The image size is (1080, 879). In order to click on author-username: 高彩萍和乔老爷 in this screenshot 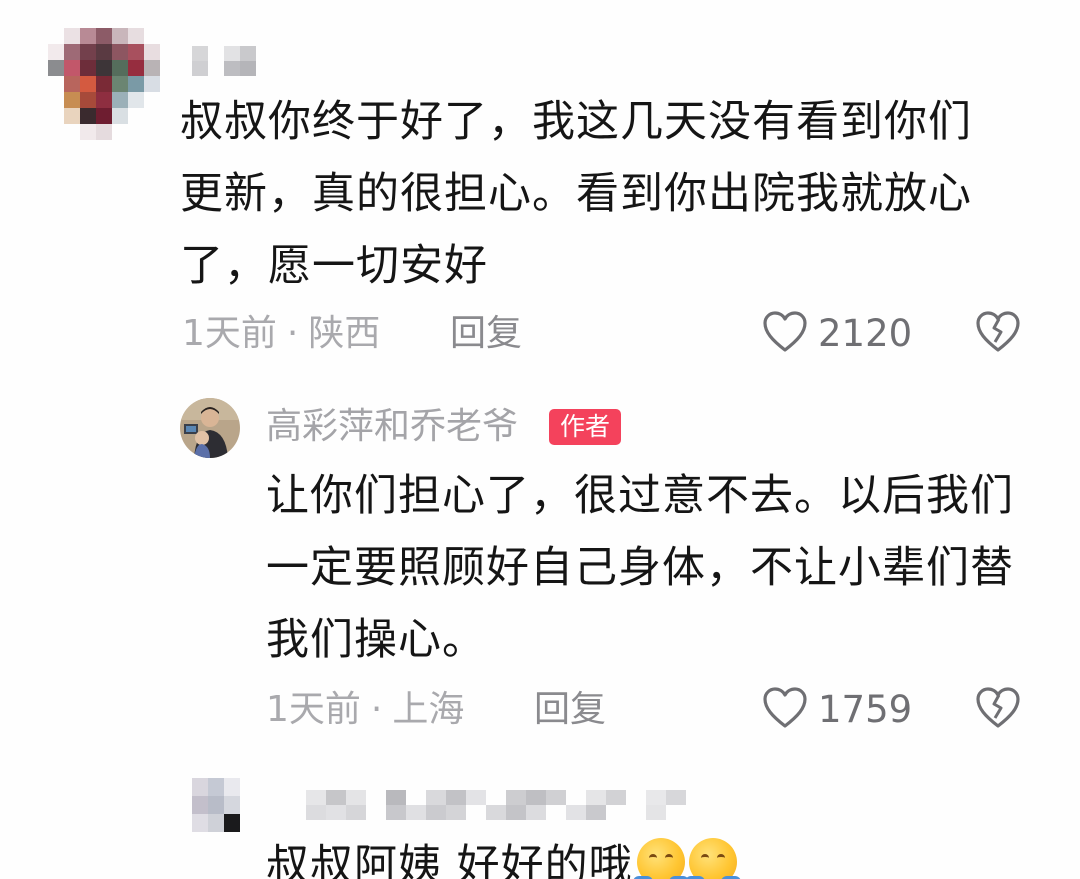, I will do `click(392, 427)`.